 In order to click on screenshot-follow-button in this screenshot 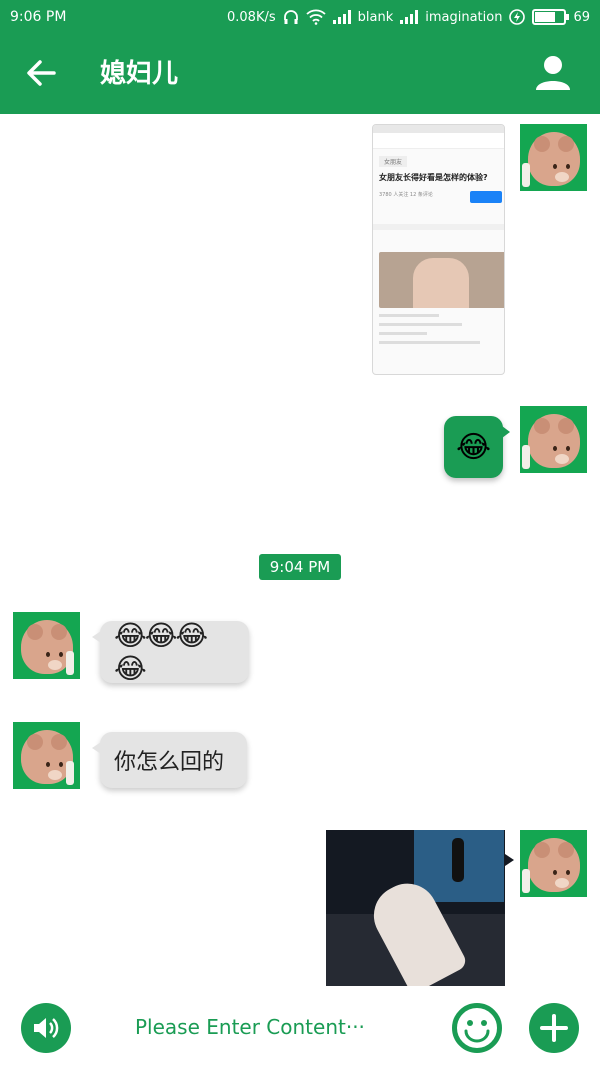, I will do `click(486, 197)`.